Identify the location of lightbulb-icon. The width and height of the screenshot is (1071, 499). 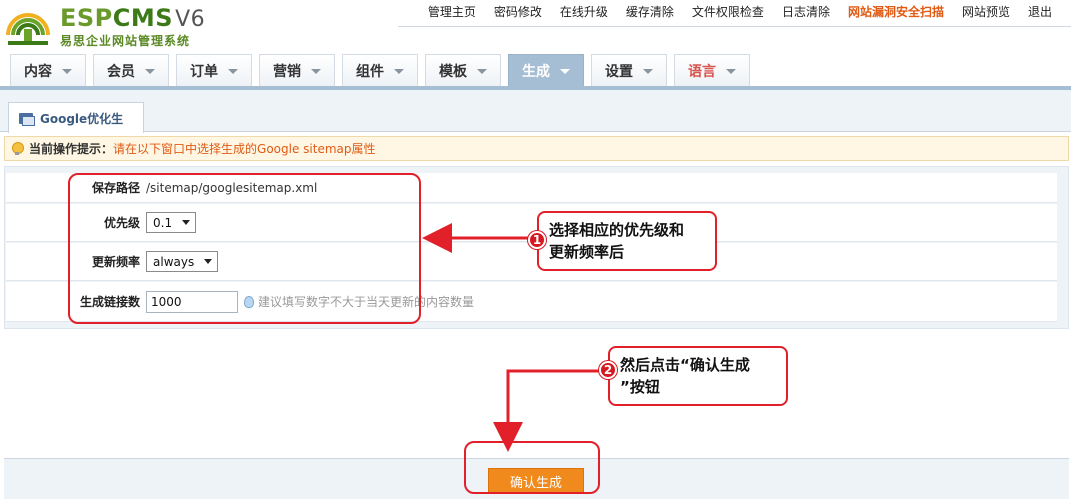
(17, 148).